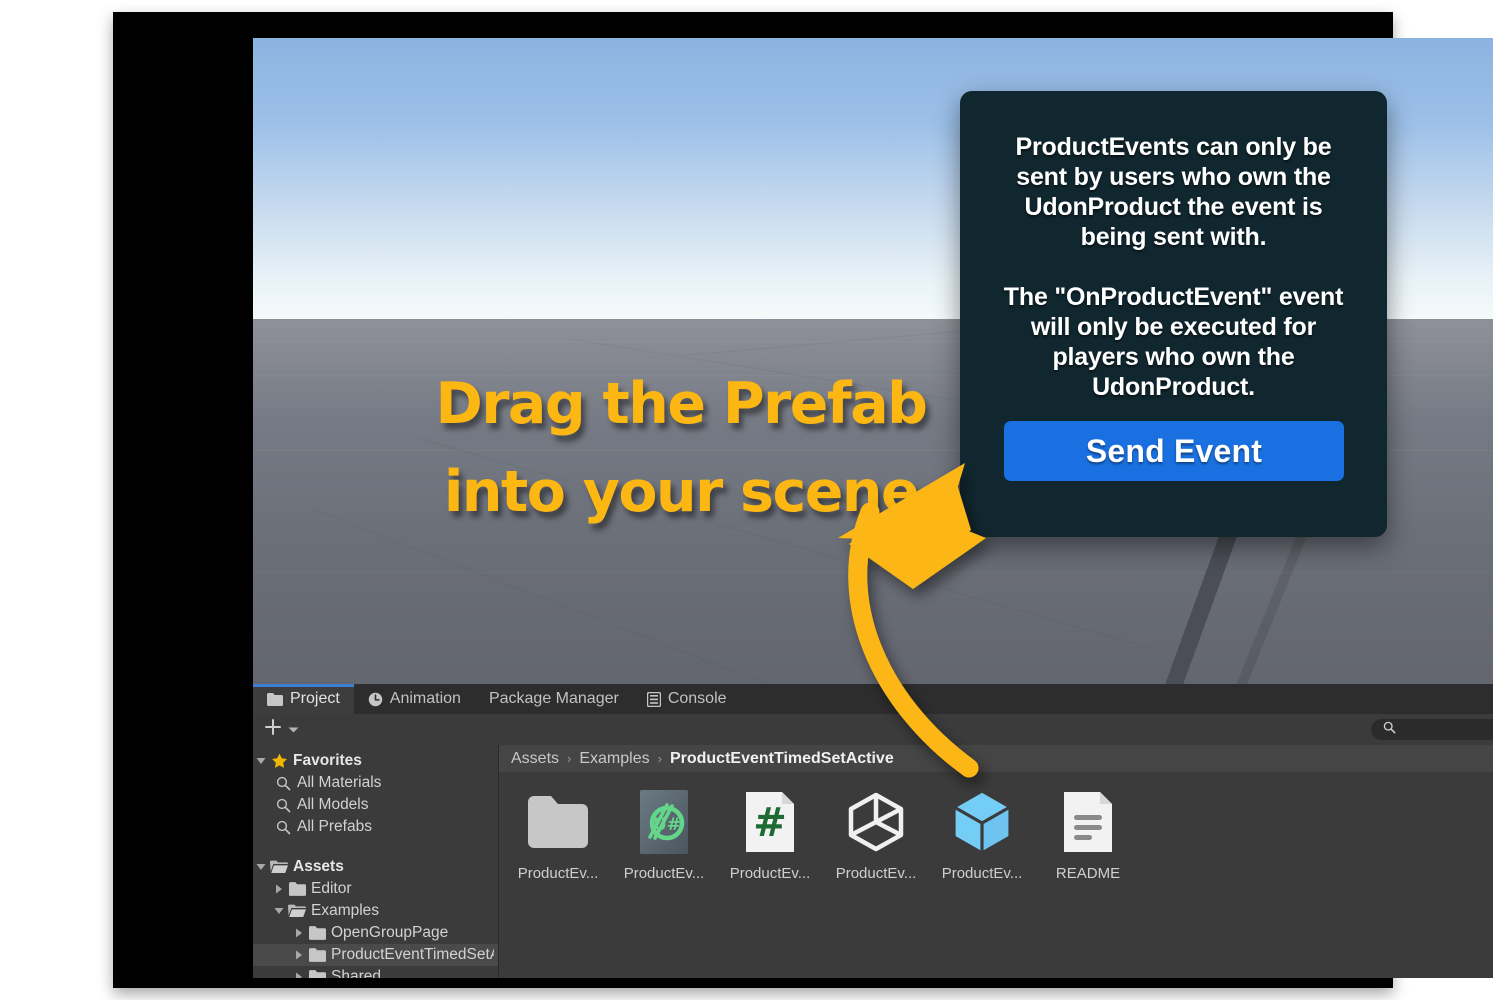 This screenshot has width=1500, height=1000. I want to click on tree-item-editor: Editor, so click(375, 889).